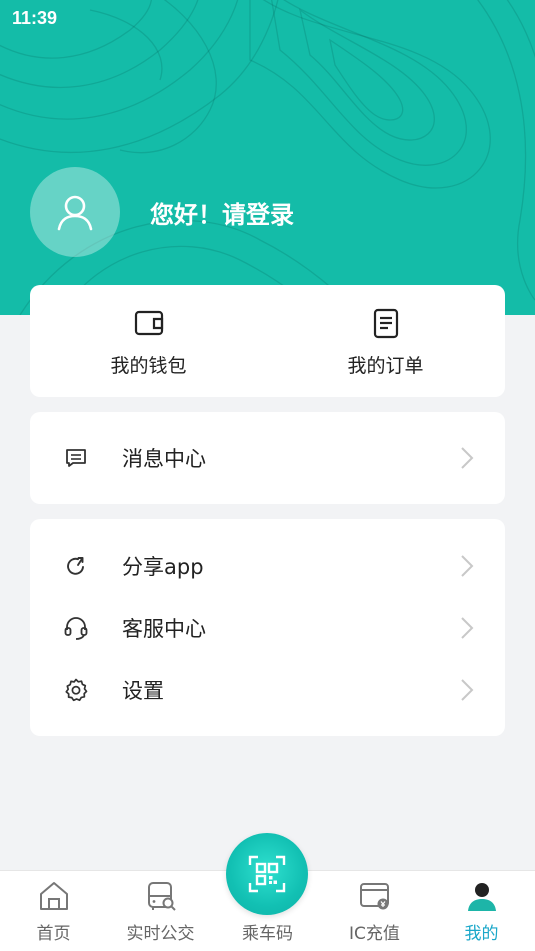  I want to click on login-prompt: 您好！请登录, so click(222, 212).